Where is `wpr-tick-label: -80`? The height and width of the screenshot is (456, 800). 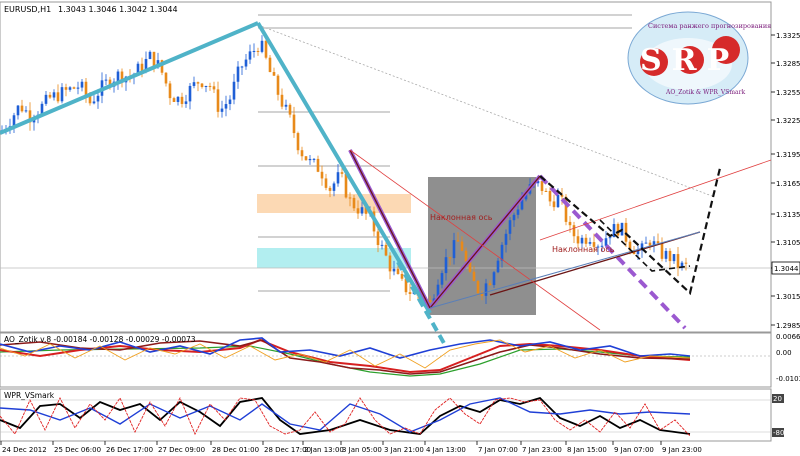
wpr-tick-label: -80 is located at coordinates (778, 433).